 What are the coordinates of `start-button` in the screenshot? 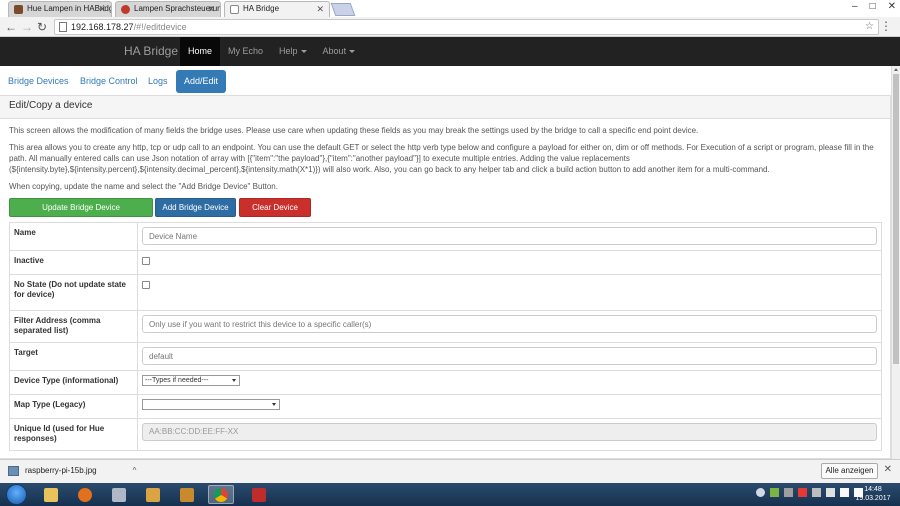 It's located at (16, 494).